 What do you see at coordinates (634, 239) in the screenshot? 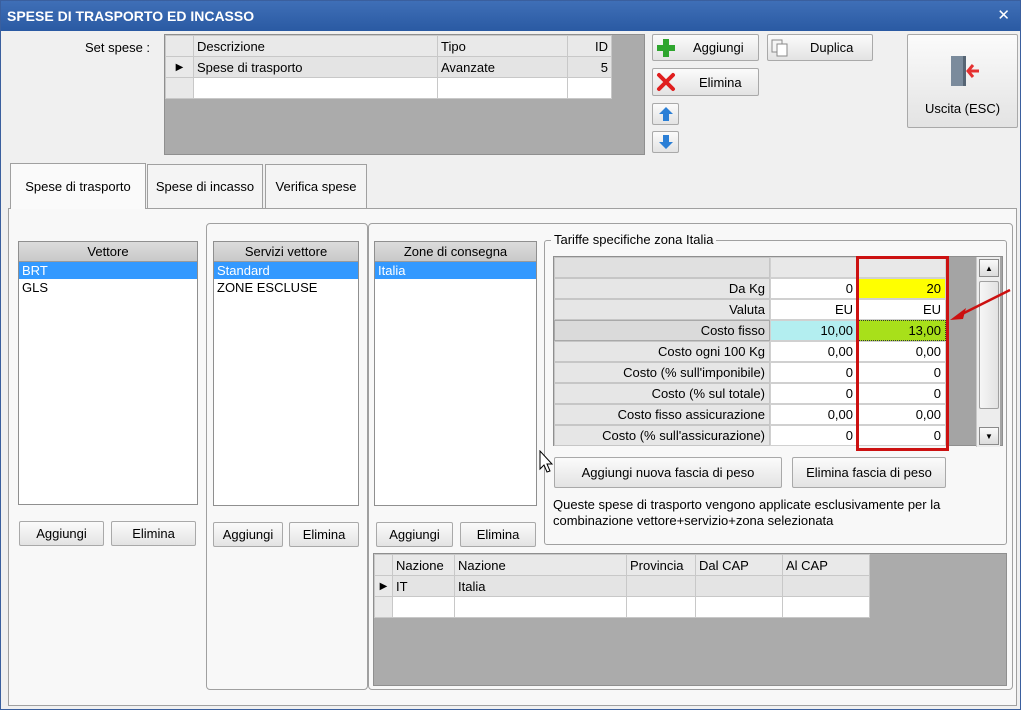
I see `tariffe-group-title: Tariffe specifiche zona Italia` at bounding box center [634, 239].